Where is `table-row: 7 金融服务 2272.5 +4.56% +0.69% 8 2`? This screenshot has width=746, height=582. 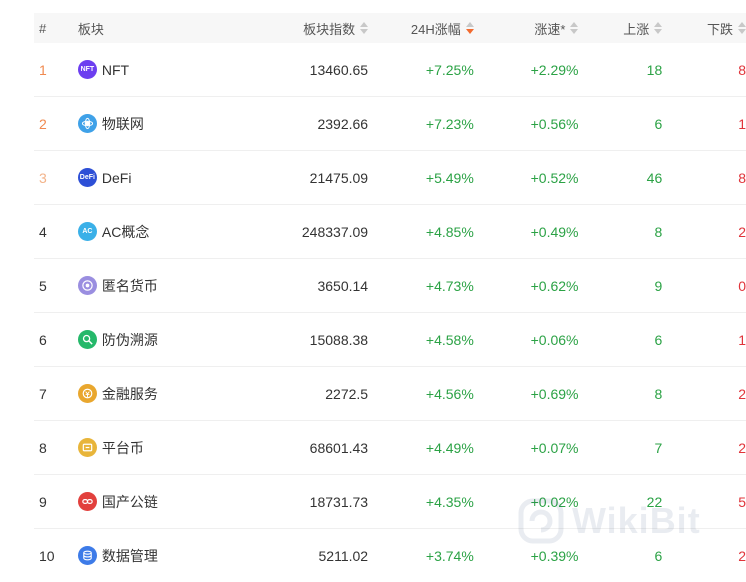 table-row: 7 金融服务 2272.5 +4.56% +0.69% 8 2 is located at coordinates (390, 394).